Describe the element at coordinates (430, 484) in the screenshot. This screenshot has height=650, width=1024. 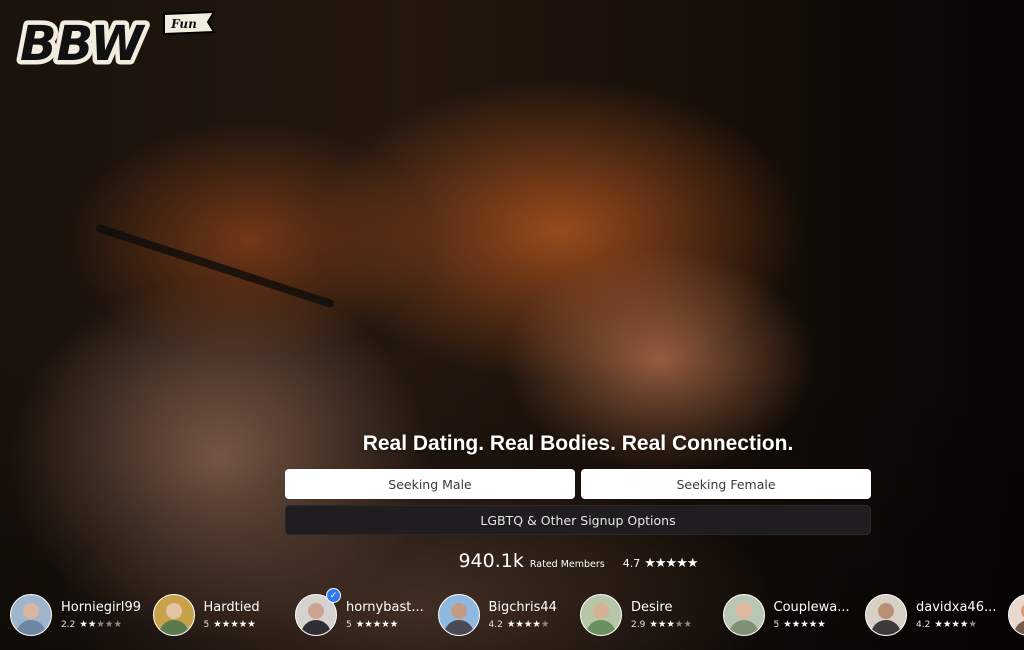
I see `seeking-male-button: Seeking Male` at that location.